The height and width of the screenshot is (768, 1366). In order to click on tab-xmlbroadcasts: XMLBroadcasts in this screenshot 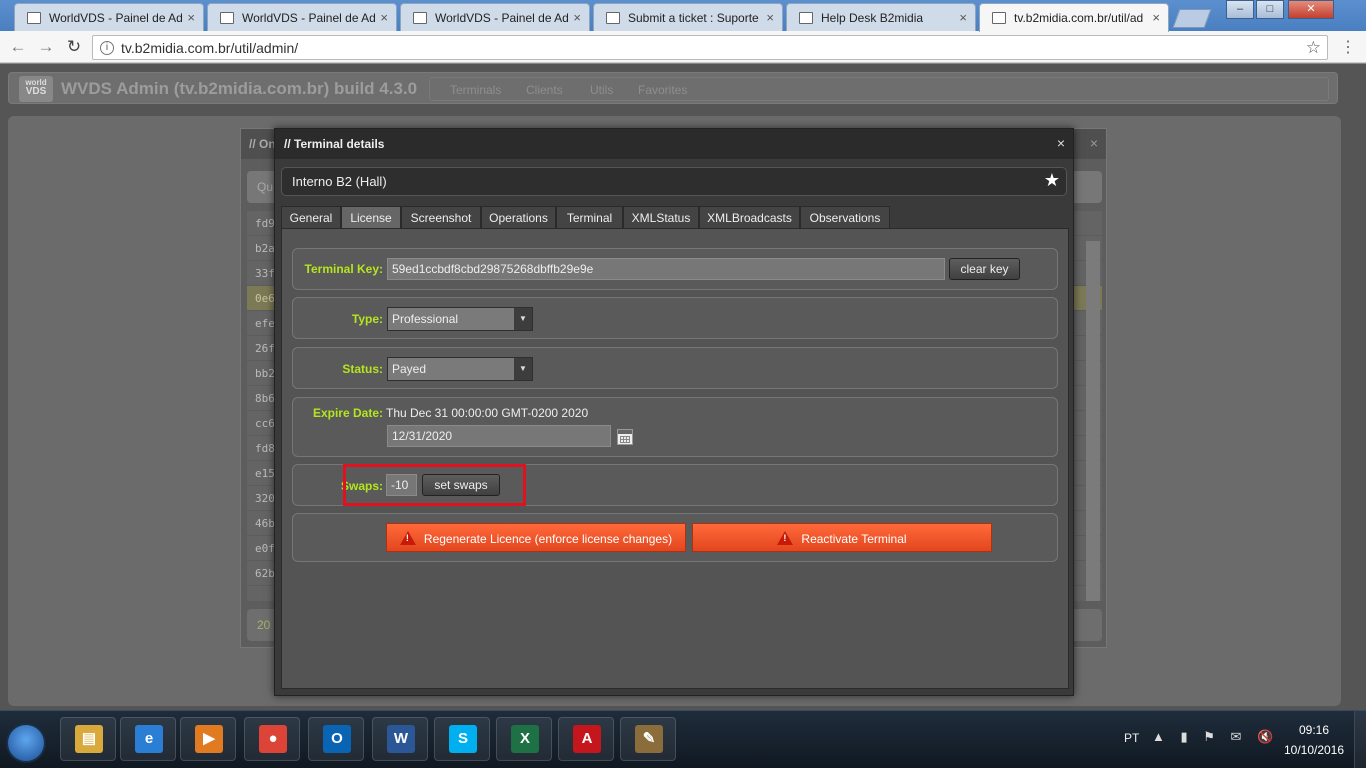, I will do `click(749, 217)`.